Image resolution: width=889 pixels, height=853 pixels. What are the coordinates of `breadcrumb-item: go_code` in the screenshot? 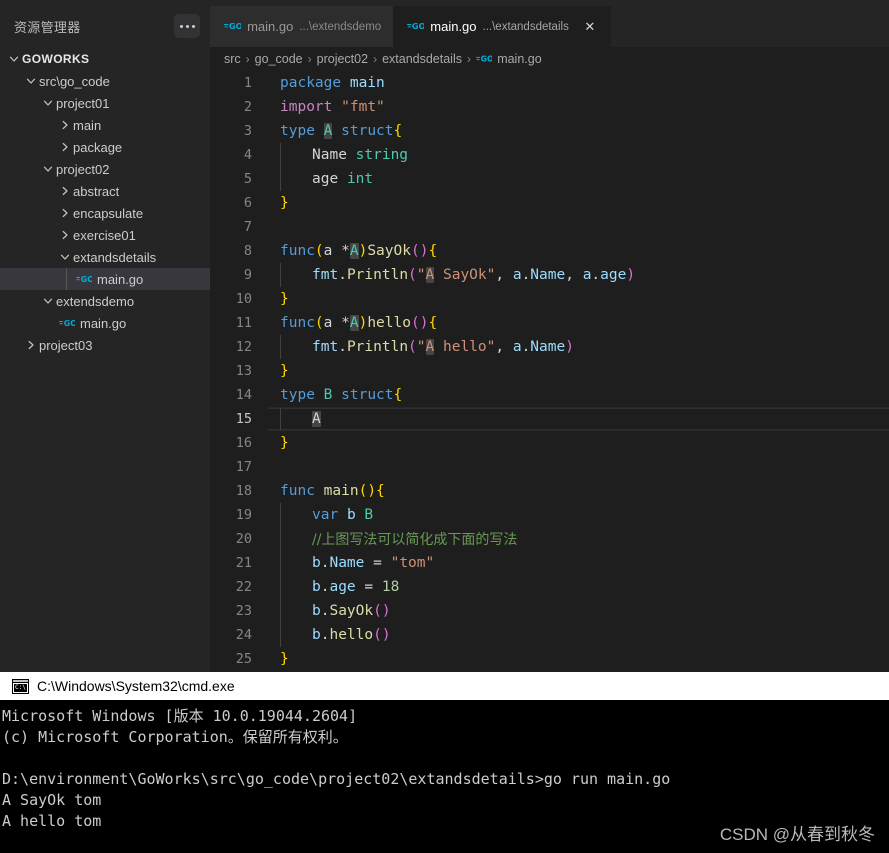 It's located at (279, 59).